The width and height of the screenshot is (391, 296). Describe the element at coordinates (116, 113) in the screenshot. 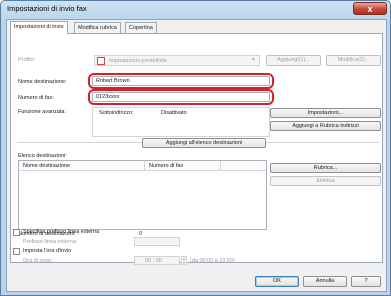

I see `sub-address-label: Sottoindirizzo:` at that location.